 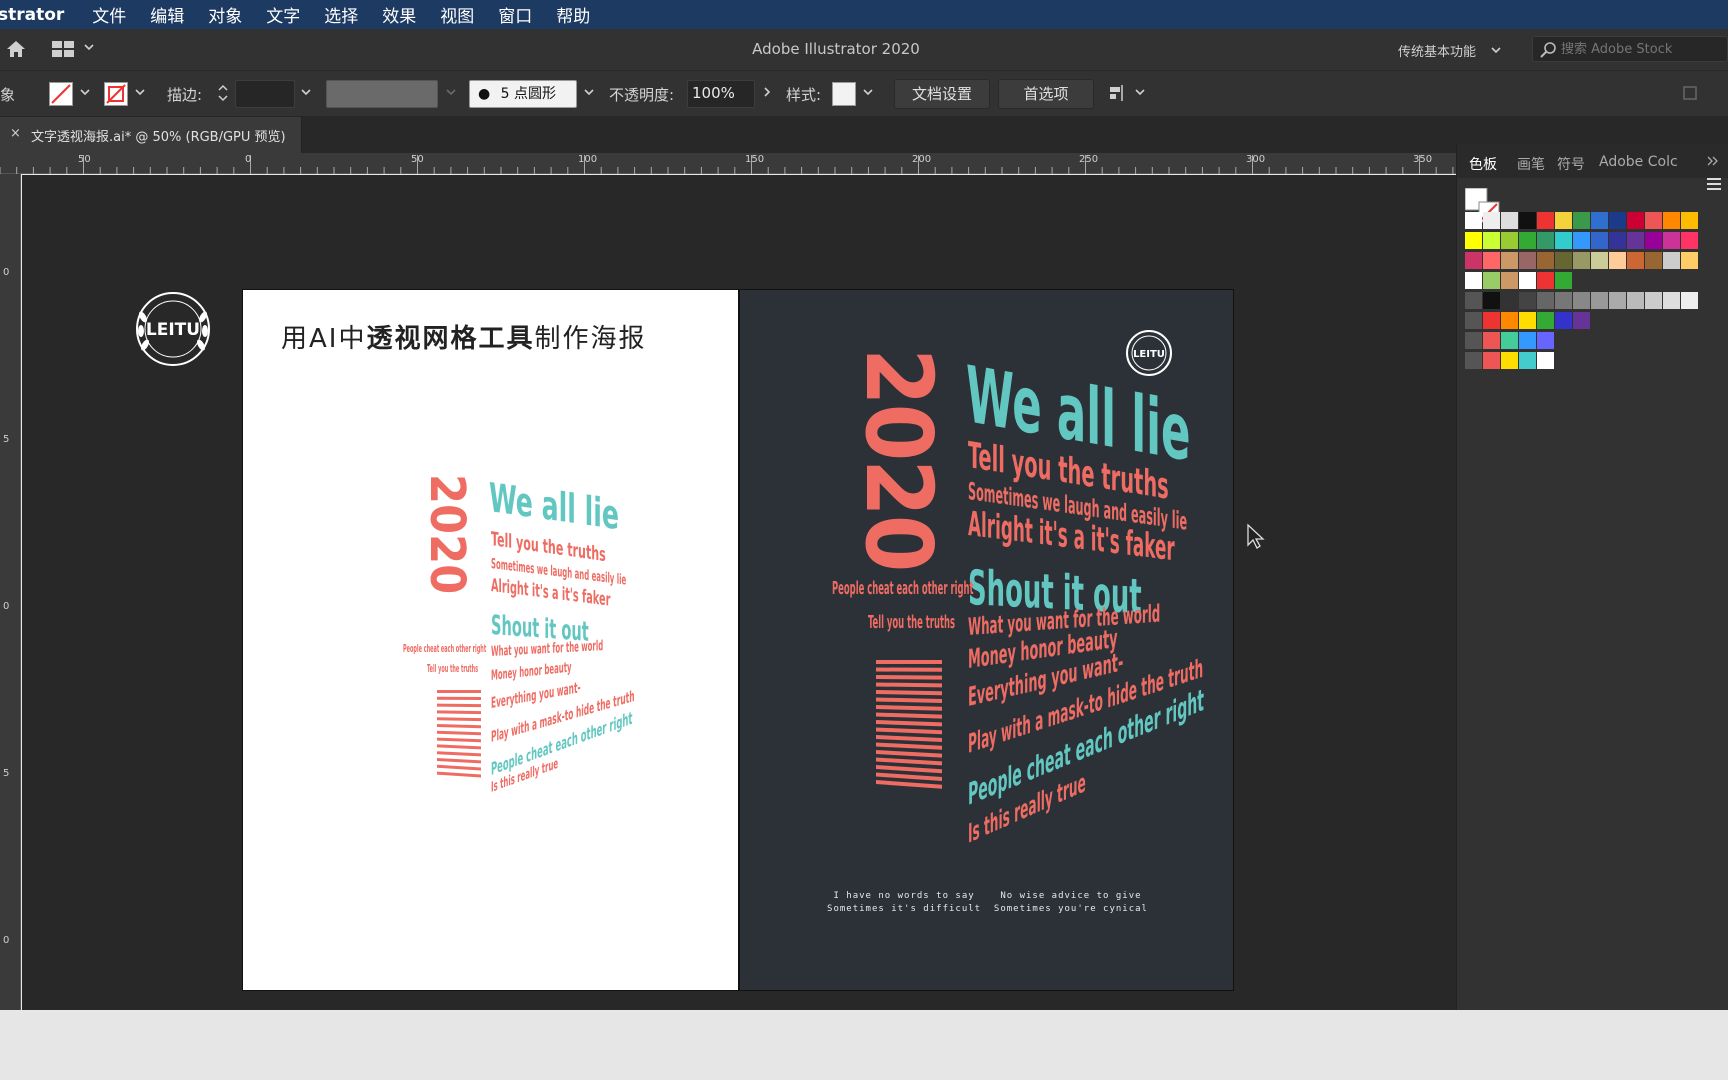 What do you see at coordinates (721, 94) in the screenshot?
I see `opacity-field: 100%` at bounding box center [721, 94].